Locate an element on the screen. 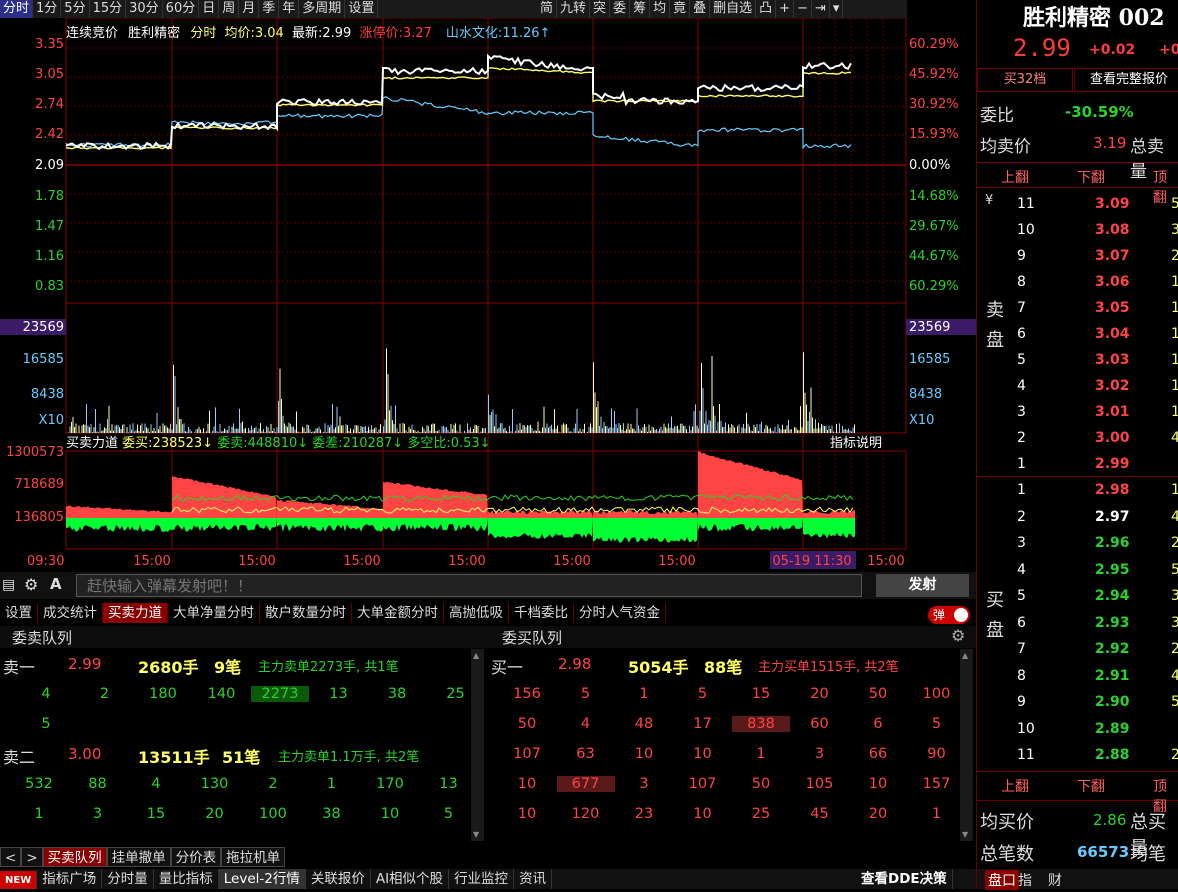  lower-tab-4: 分价表 is located at coordinates (196, 857).